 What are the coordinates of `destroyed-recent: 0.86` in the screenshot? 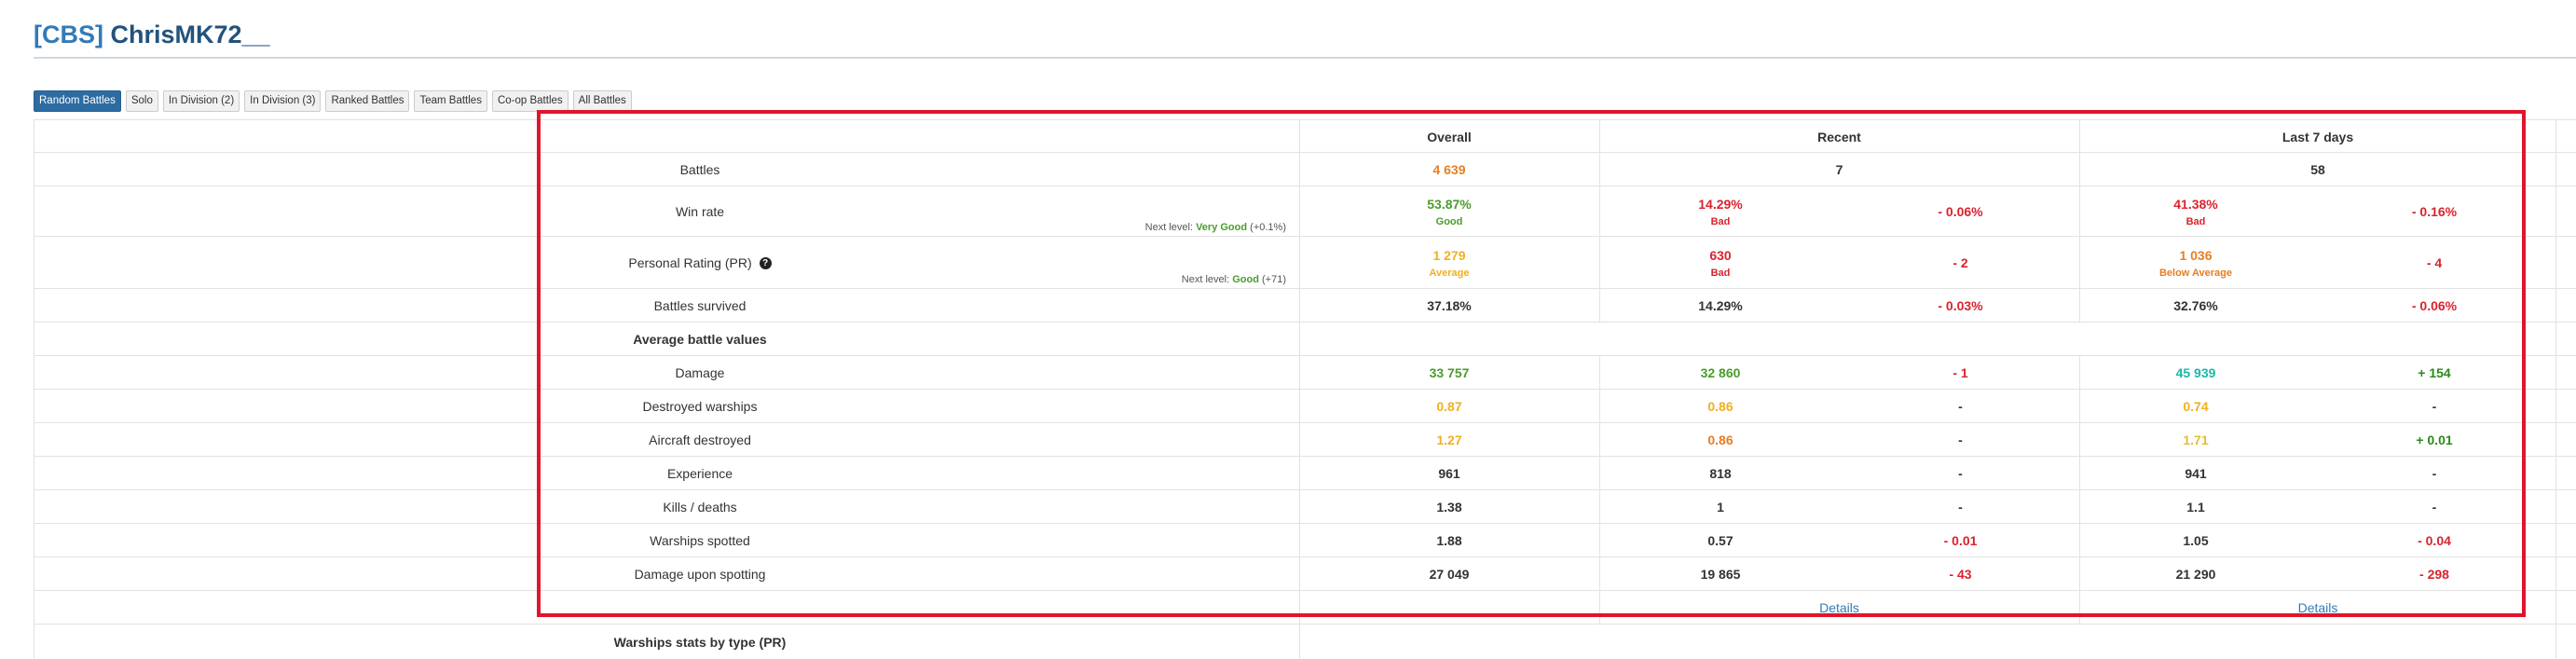 It's located at (1720, 406).